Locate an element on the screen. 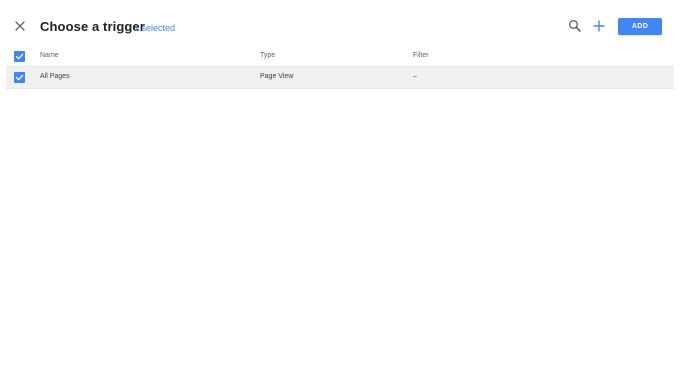 The height and width of the screenshot is (375, 700). page-title: Choose a trigger is located at coordinates (92, 26).